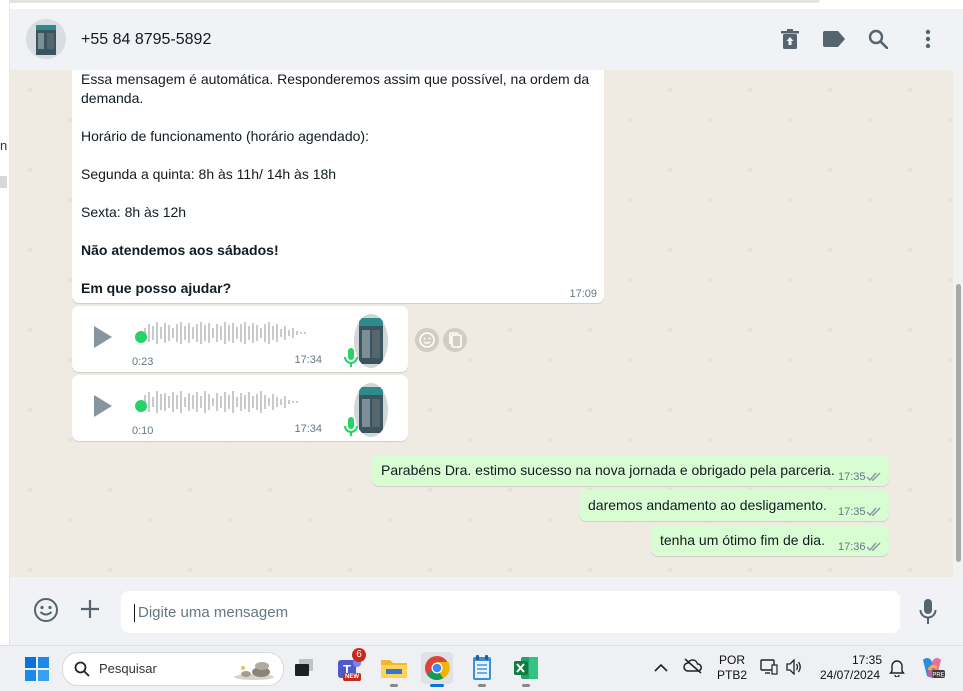  What do you see at coordinates (526, 669) in the screenshot?
I see `excel-icon` at bounding box center [526, 669].